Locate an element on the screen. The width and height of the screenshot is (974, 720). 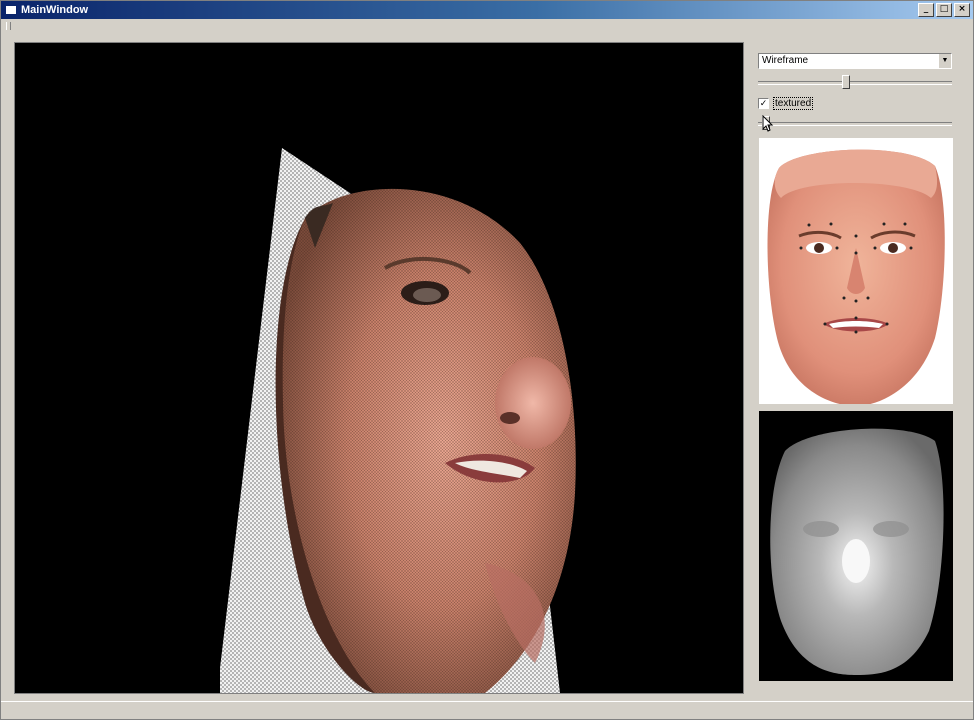
textured-checkbox: ✓ is located at coordinates (763, 103).